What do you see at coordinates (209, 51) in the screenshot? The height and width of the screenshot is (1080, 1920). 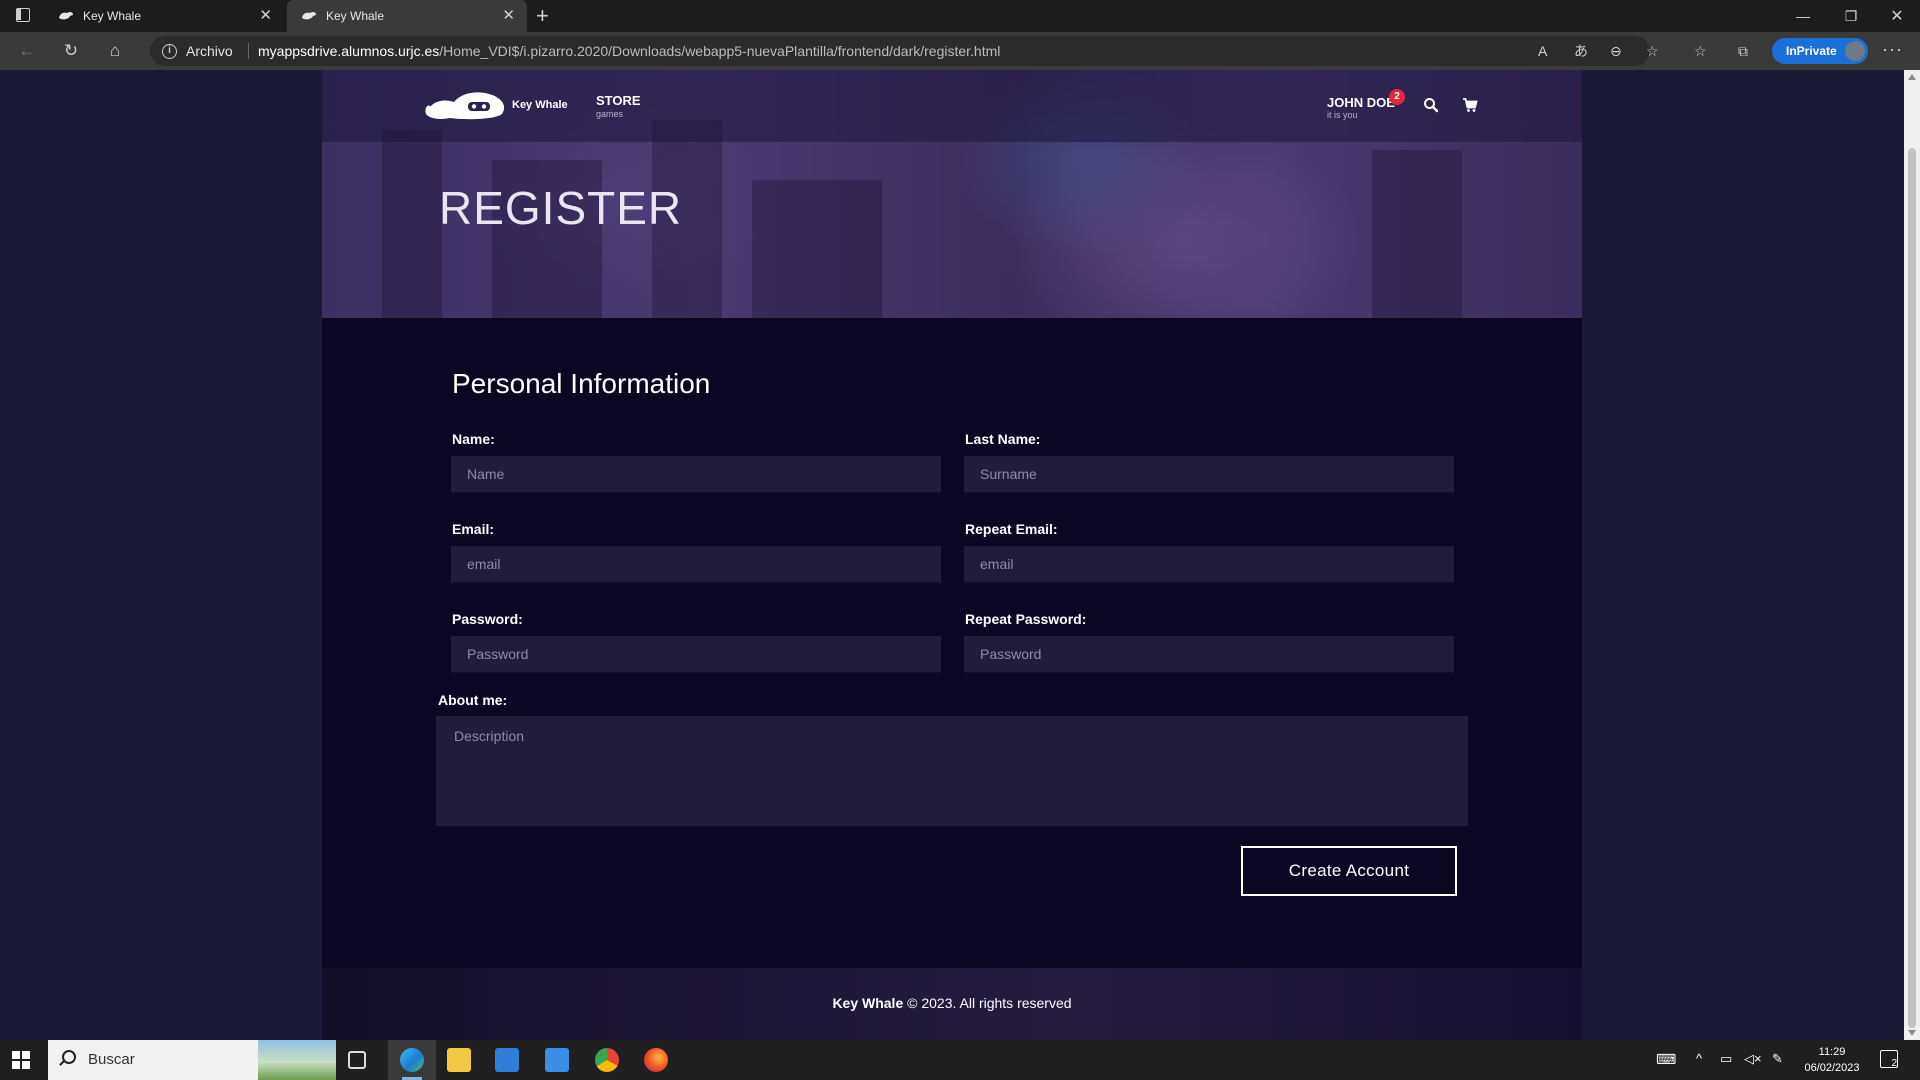 I see `site-info-label: Archivo` at bounding box center [209, 51].